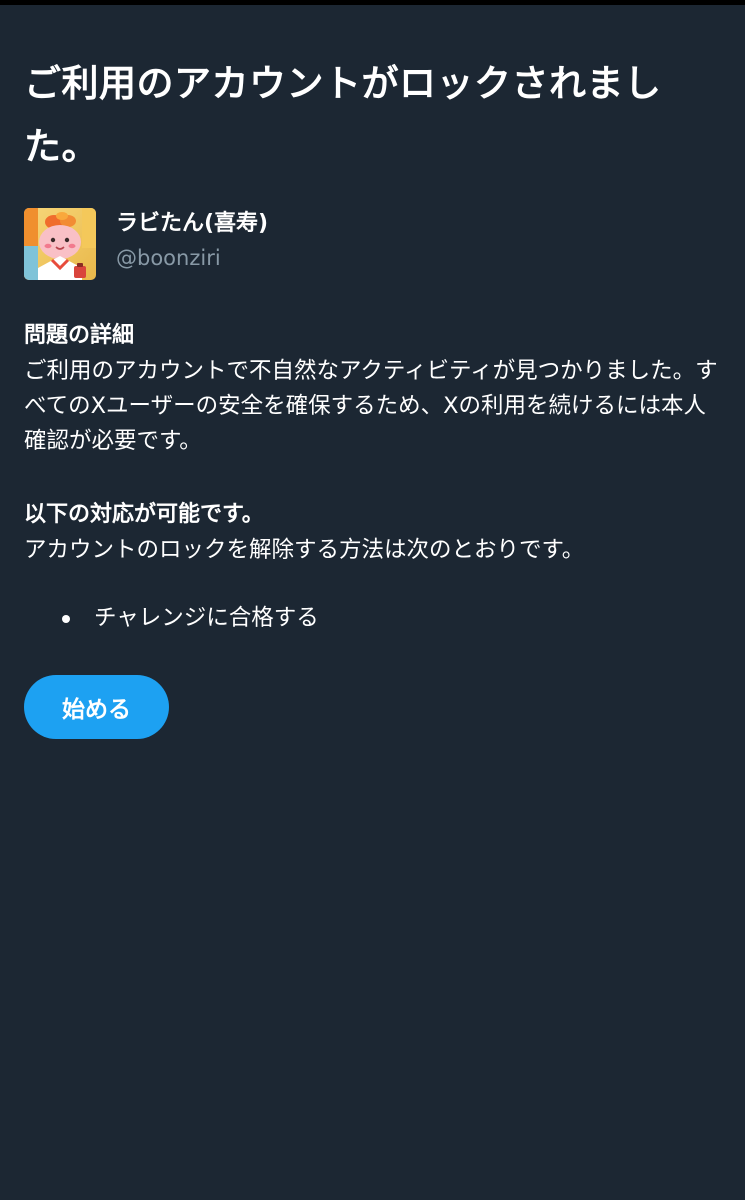  Describe the element at coordinates (304, 550) in the screenshot. I see `options-body: アカウントのロックを解除する方法は次のとおりです。` at that location.